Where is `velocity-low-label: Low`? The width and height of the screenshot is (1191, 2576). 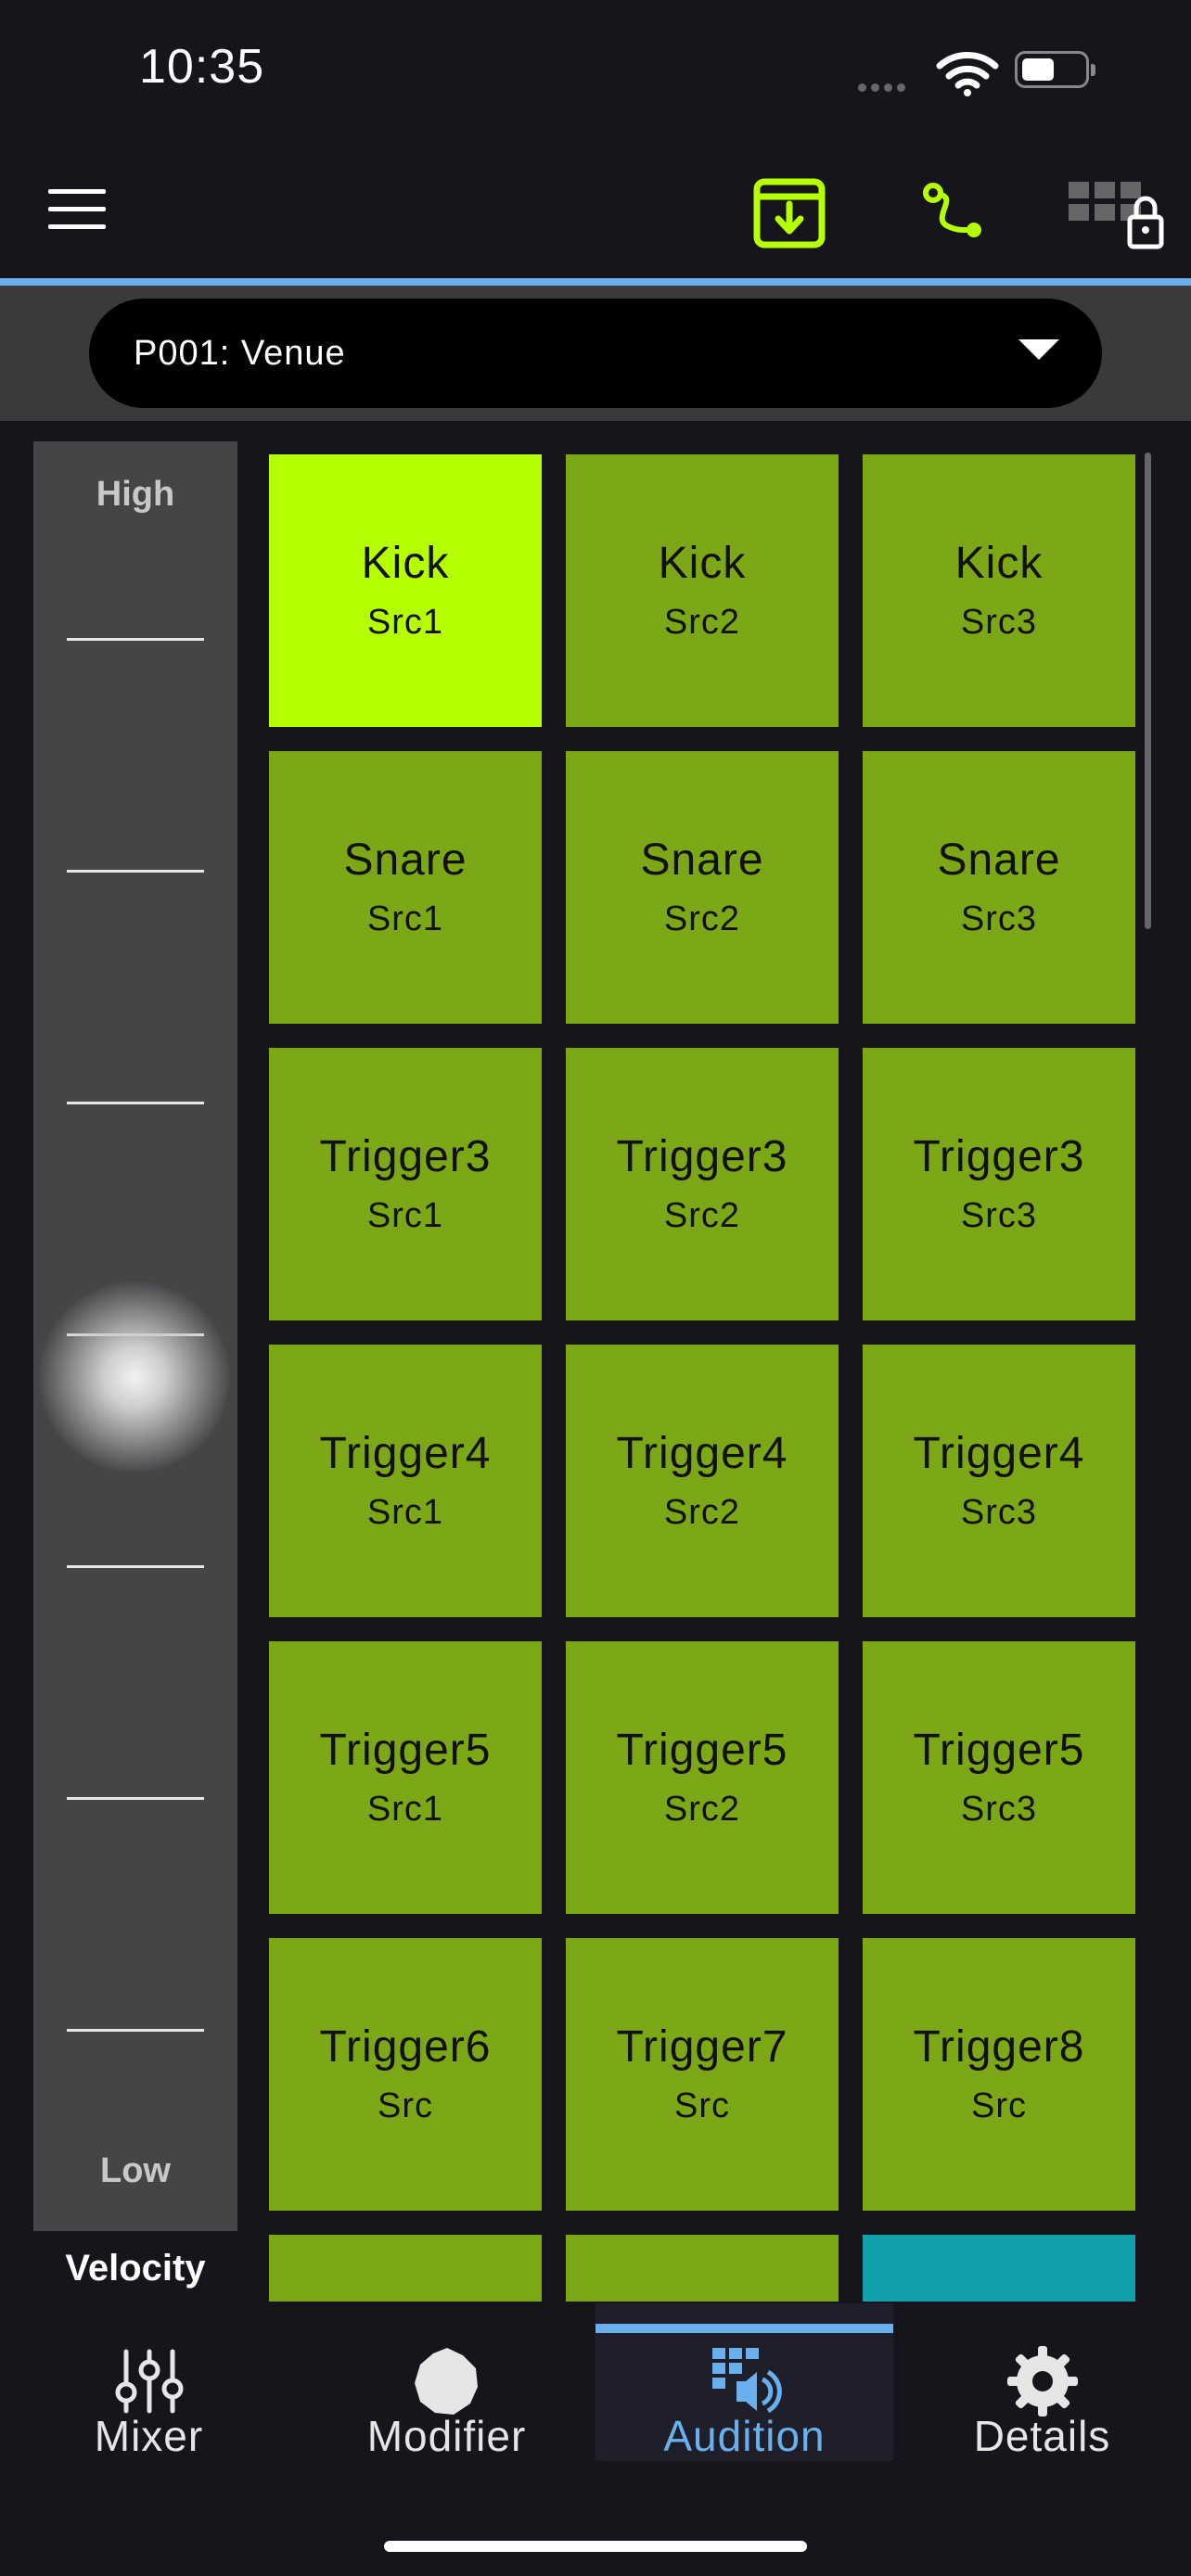
velocity-low-label: Low is located at coordinates (135, 2170).